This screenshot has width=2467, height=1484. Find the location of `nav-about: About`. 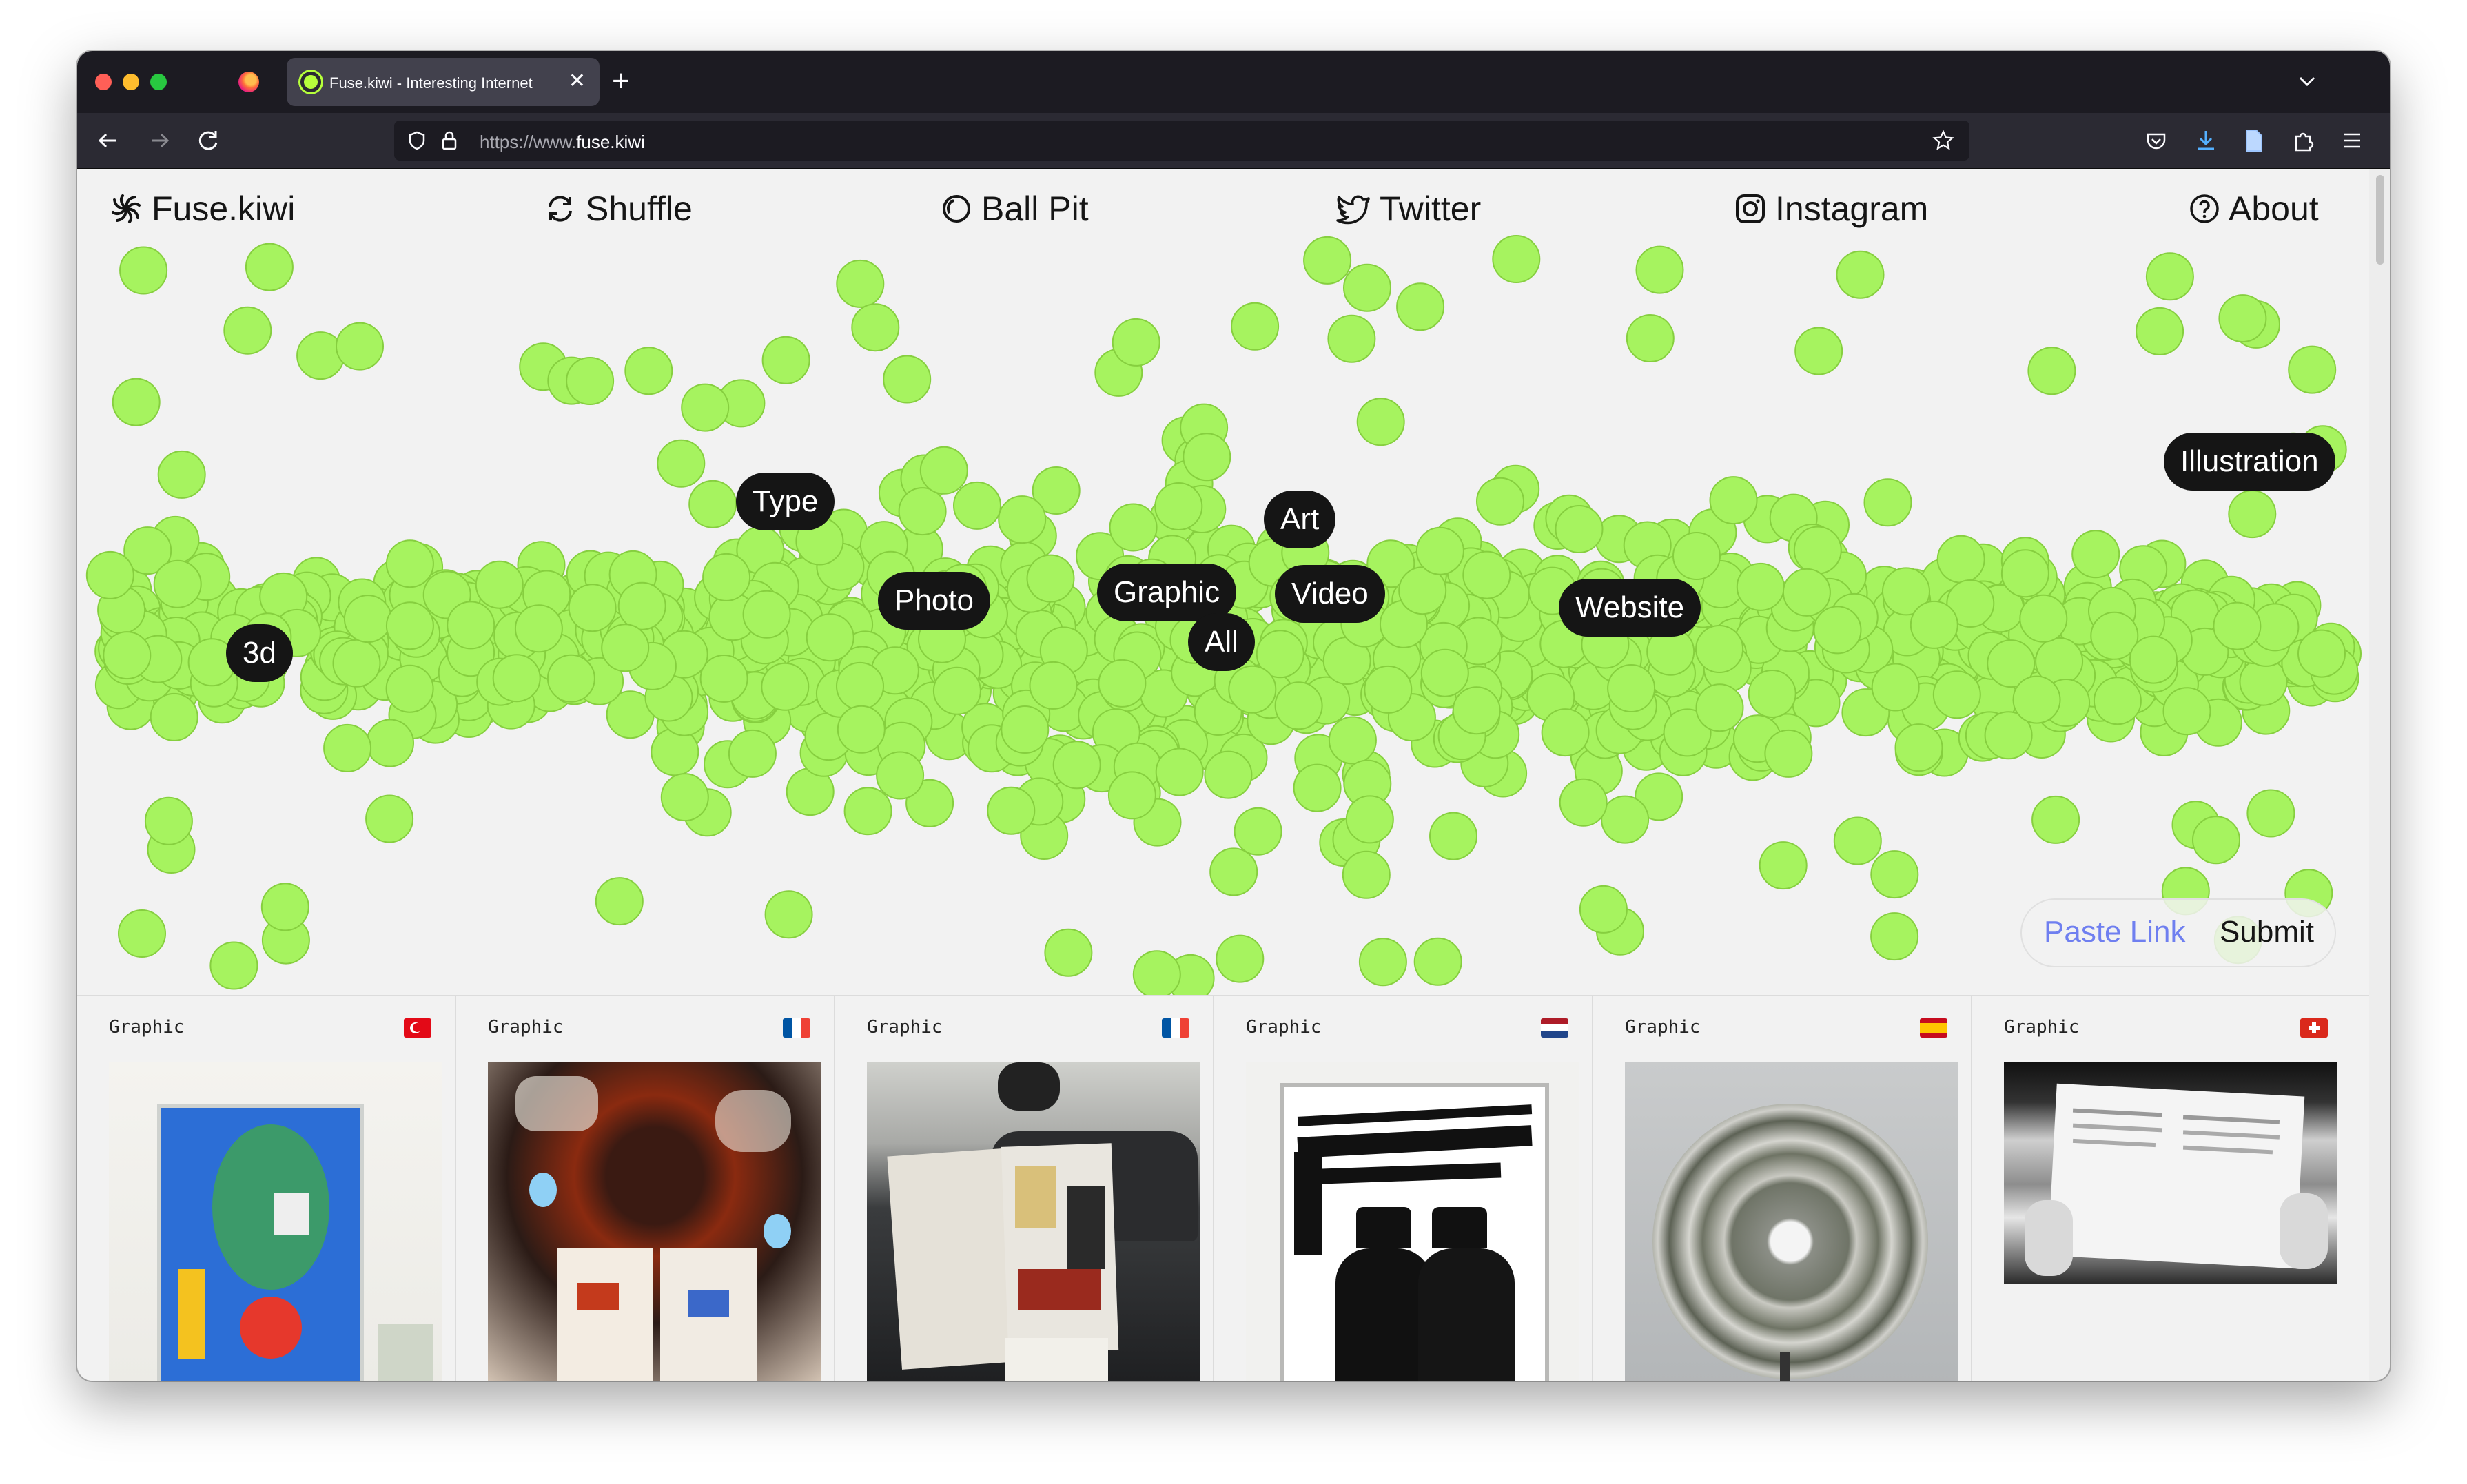

nav-about: About is located at coordinates (2254, 208).